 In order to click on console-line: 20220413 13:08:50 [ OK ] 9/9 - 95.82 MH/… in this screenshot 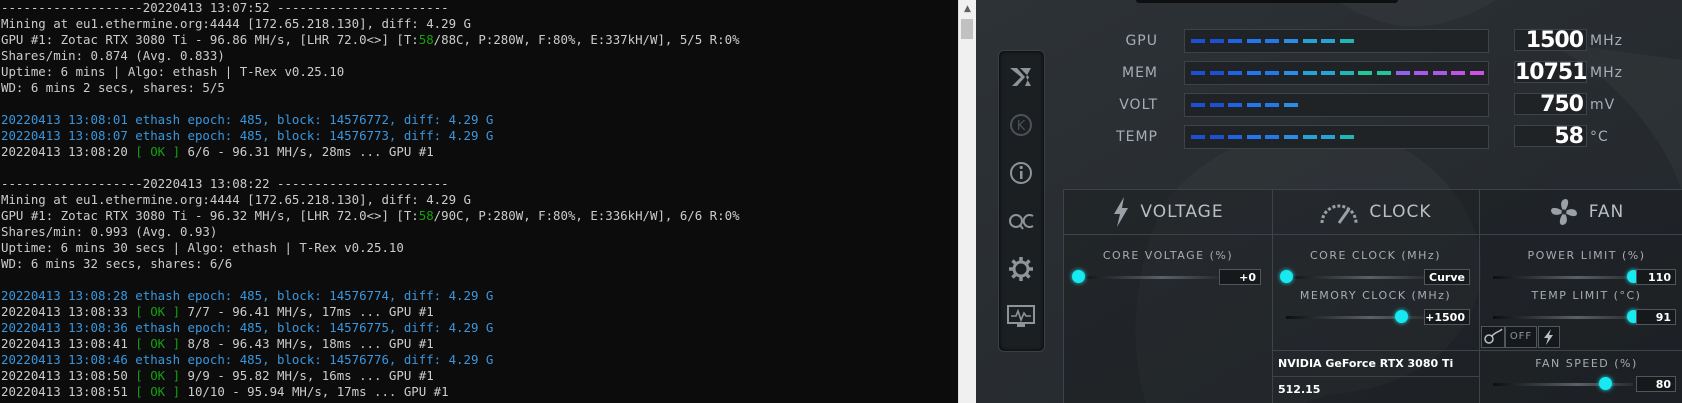, I will do `click(479, 376)`.